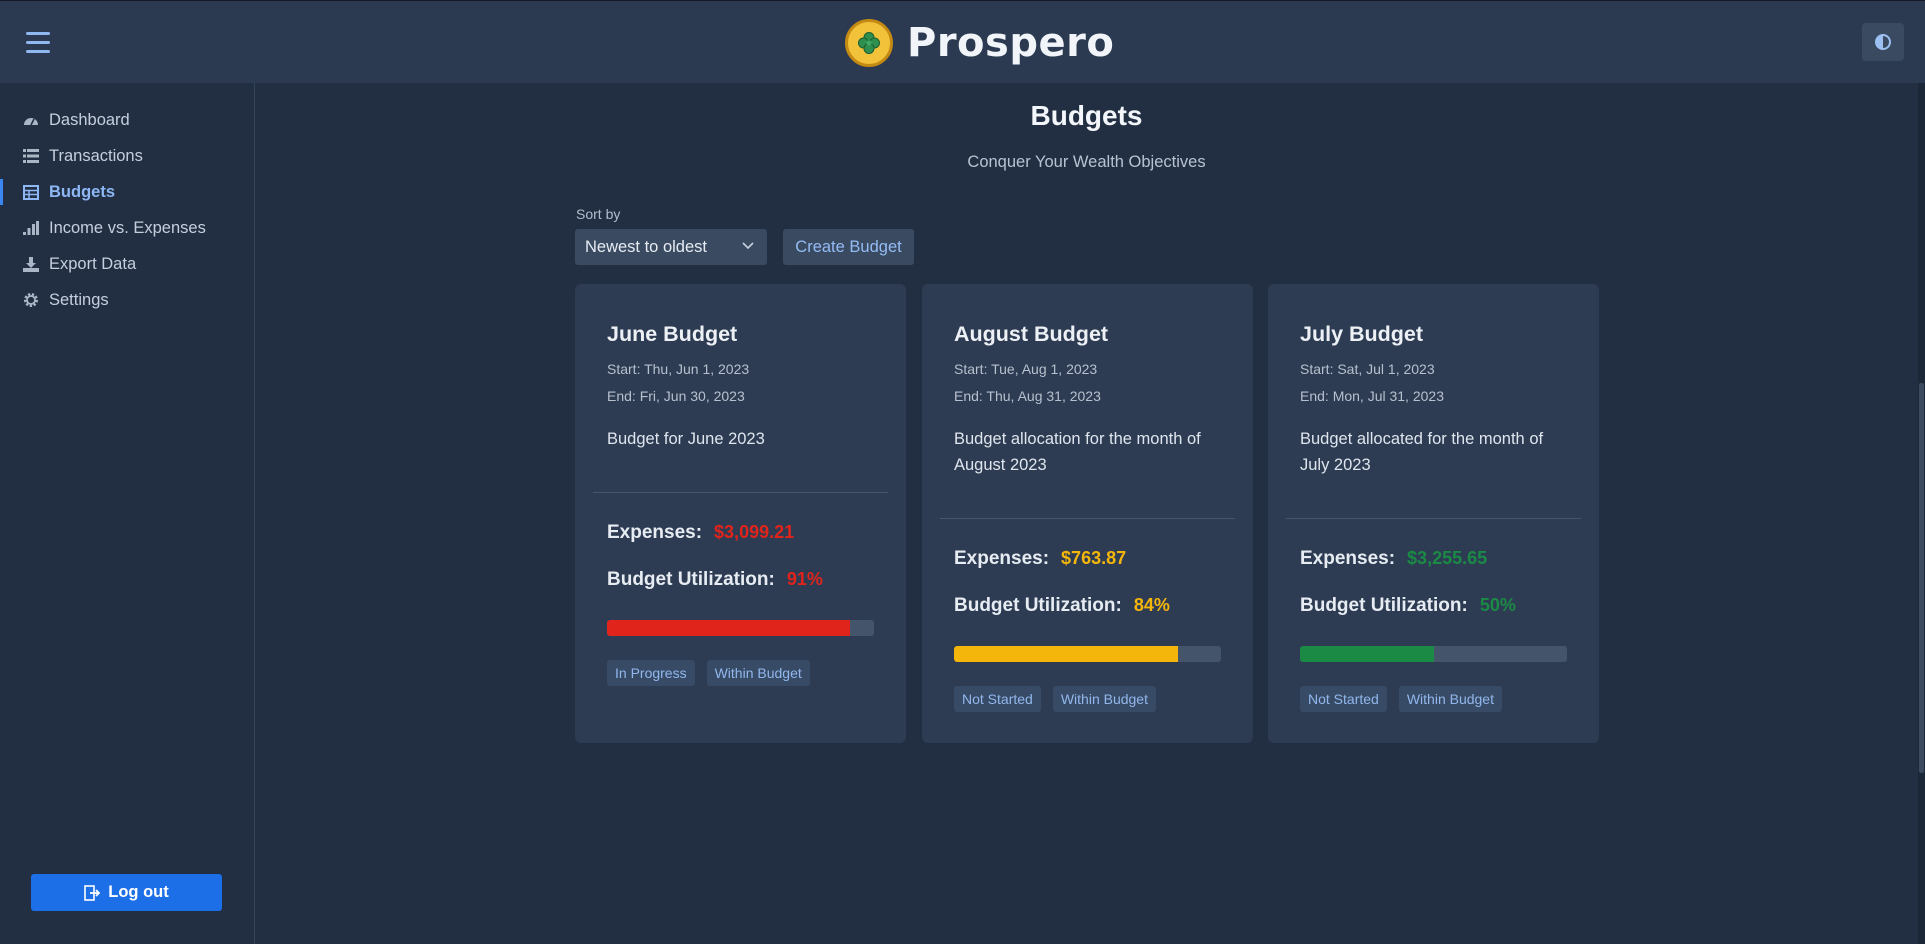  What do you see at coordinates (31, 300) in the screenshot?
I see `gear-icon` at bounding box center [31, 300].